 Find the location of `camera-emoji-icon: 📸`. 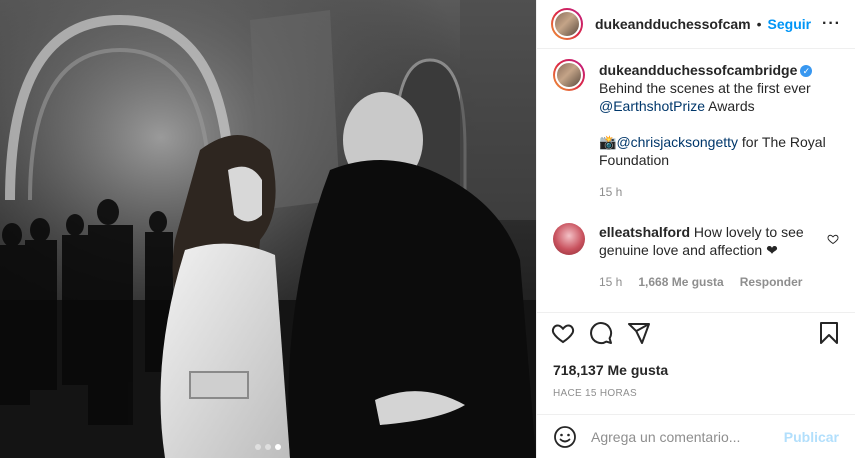

camera-emoji-icon: 📸 is located at coordinates (608, 142).